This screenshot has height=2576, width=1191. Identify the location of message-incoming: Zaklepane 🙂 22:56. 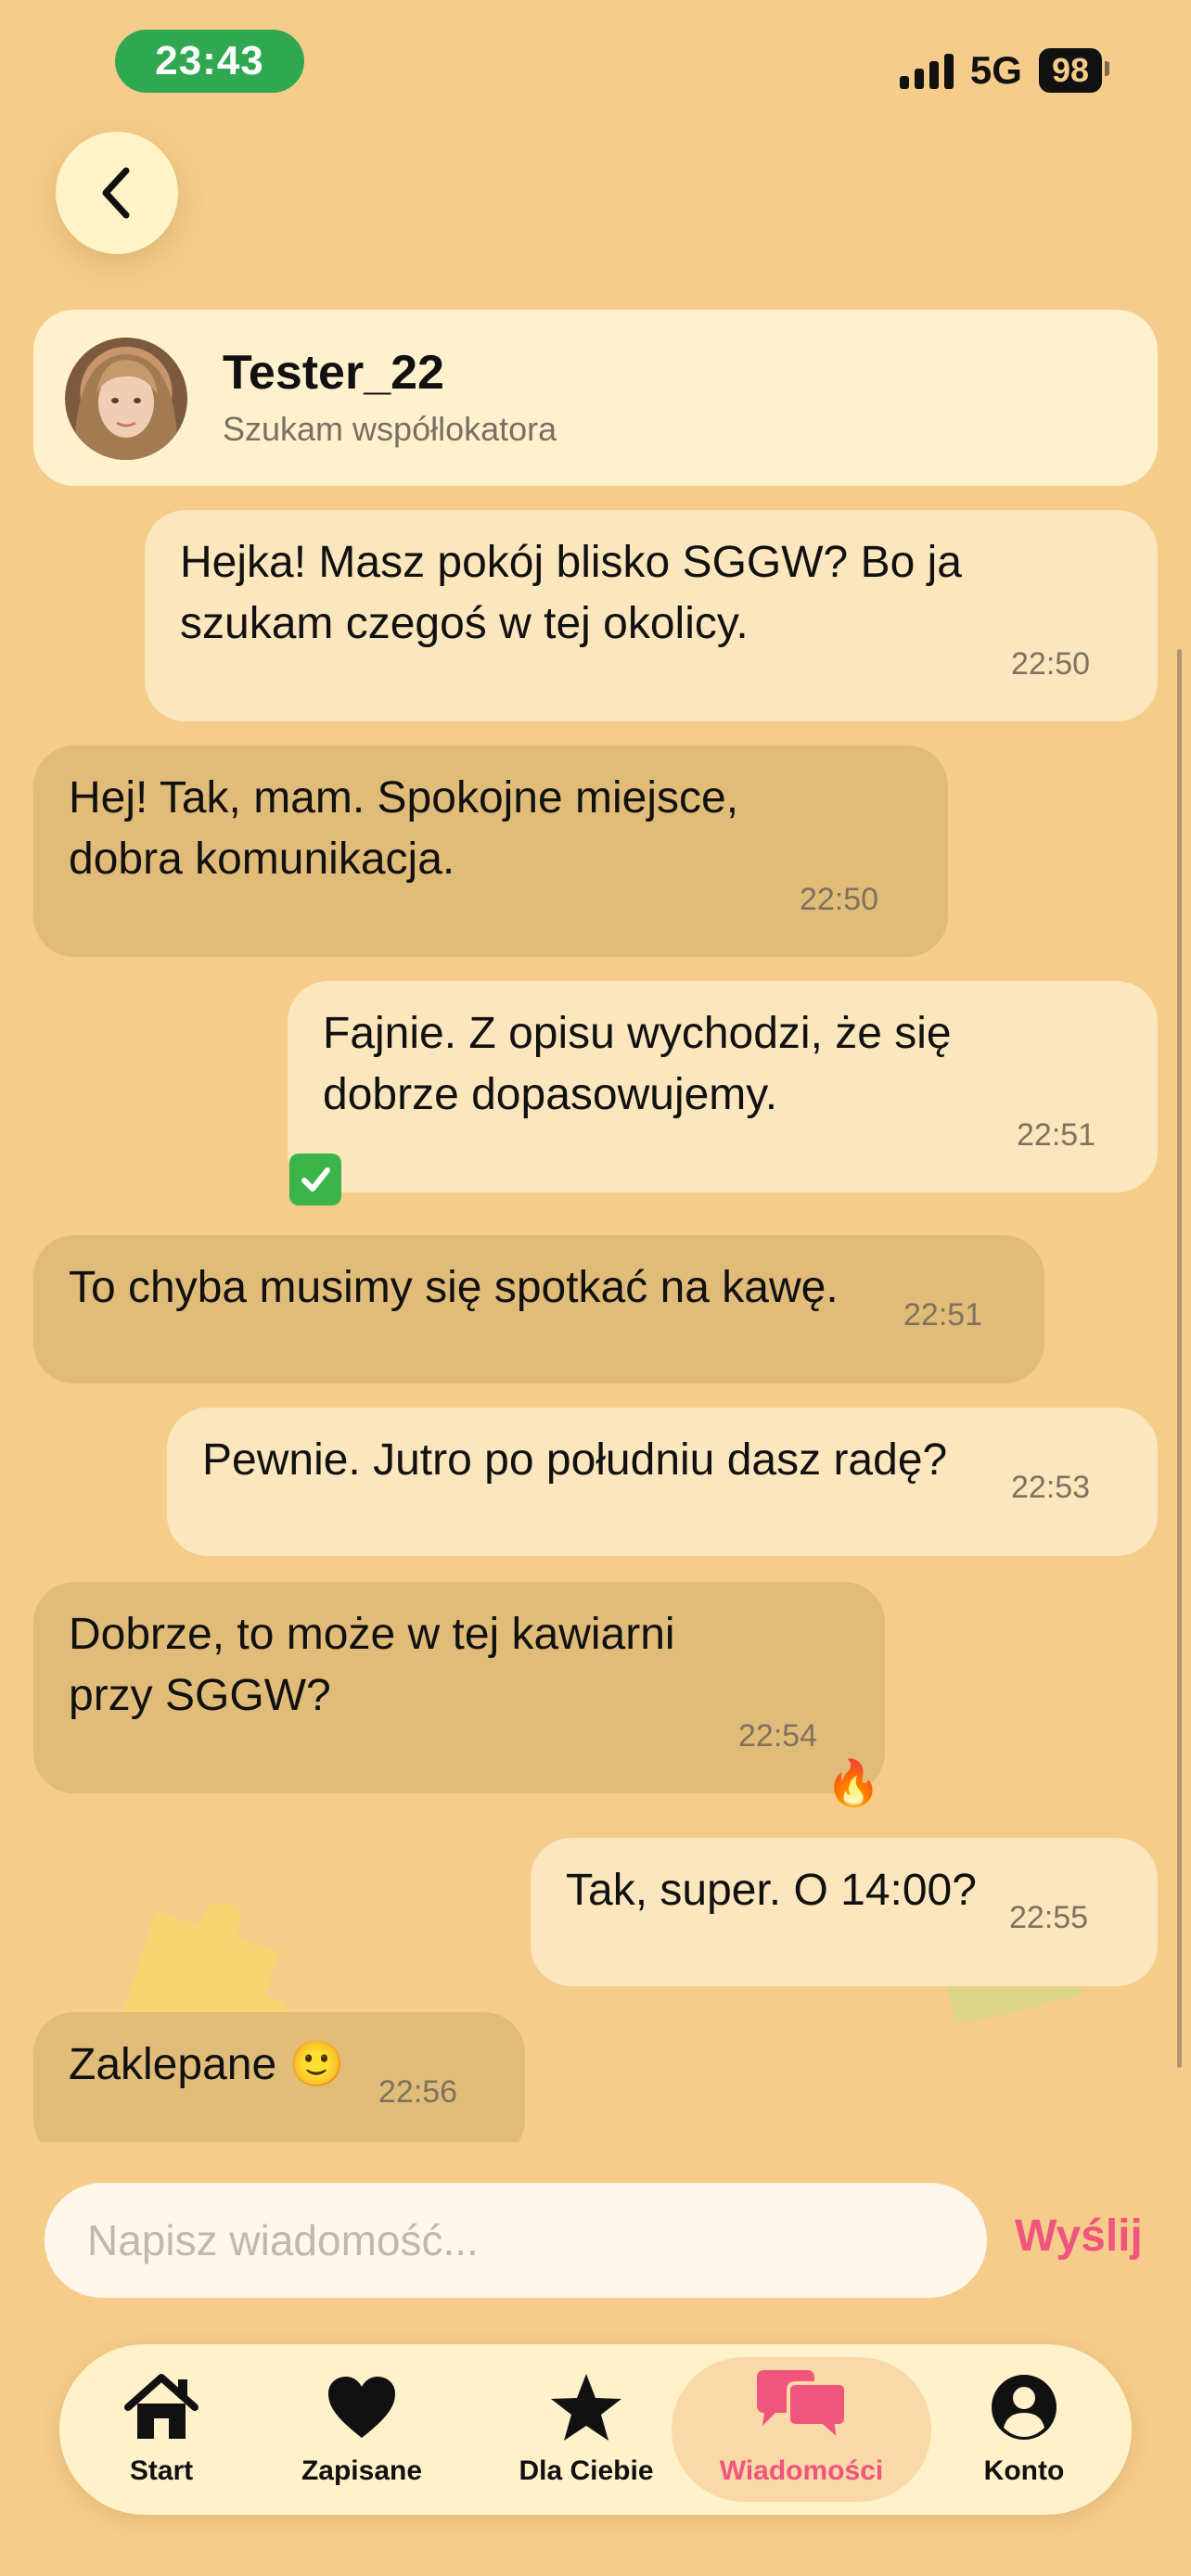
(279, 2077).